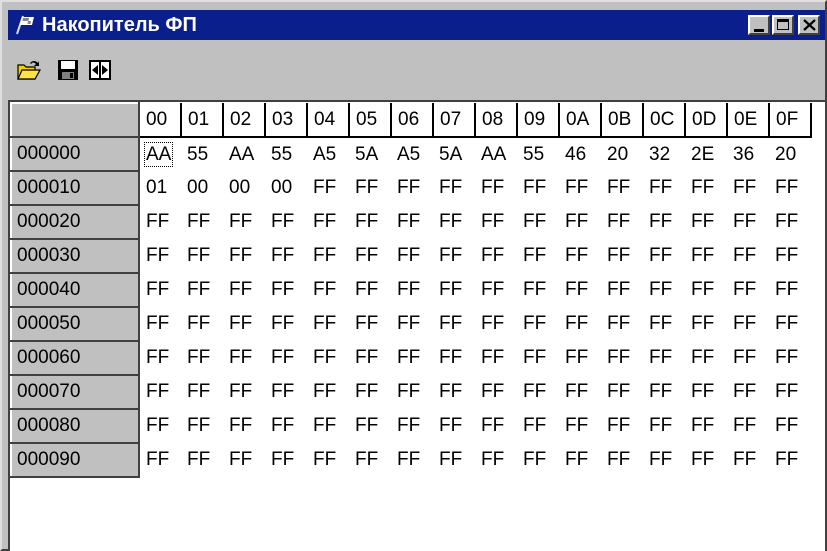 The width and height of the screenshot is (827, 551). Describe the element at coordinates (783, 25) in the screenshot. I see `maximize-button` at that location.